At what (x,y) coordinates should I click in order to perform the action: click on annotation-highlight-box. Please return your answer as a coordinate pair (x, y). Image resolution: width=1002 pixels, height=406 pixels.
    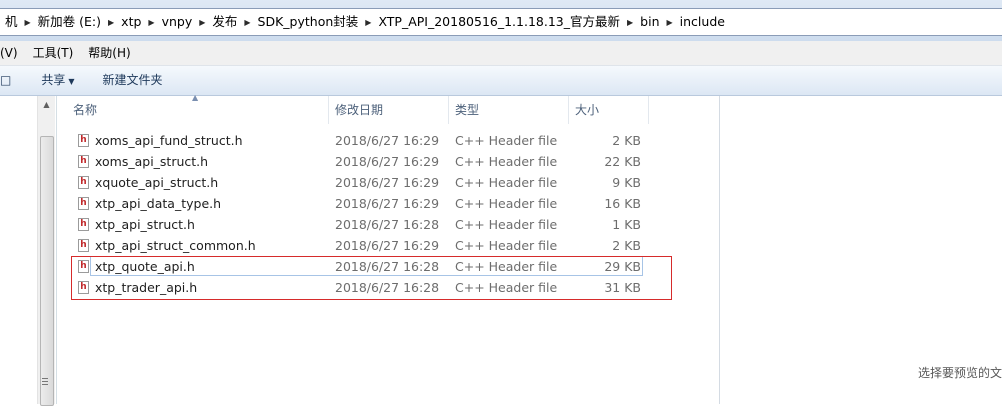
    Looking at the image, I should click on (371, 278).